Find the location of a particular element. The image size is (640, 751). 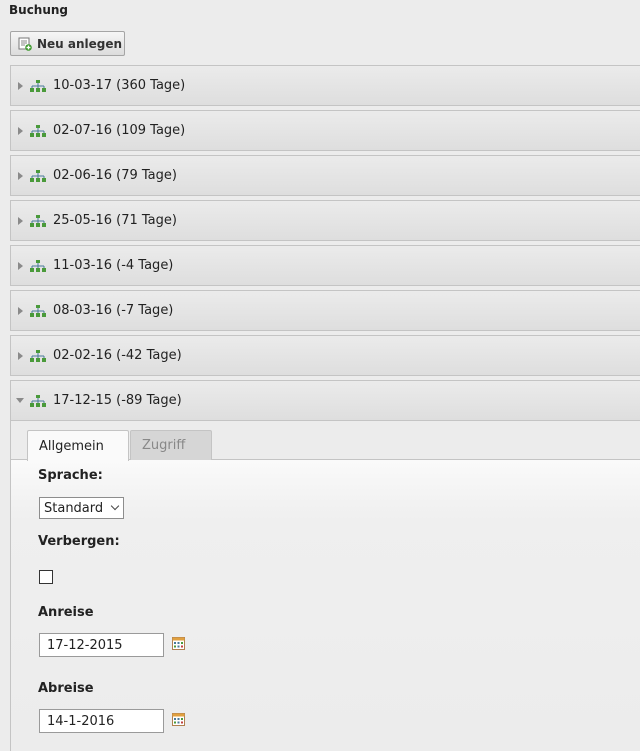

new-record-button: Neu anlegen is located at coordinates (67, 43).